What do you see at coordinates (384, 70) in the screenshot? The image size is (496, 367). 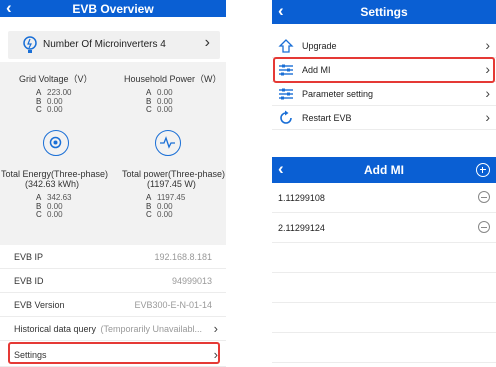 I see `add-mi-highlight` at bounding box center [384, 70].